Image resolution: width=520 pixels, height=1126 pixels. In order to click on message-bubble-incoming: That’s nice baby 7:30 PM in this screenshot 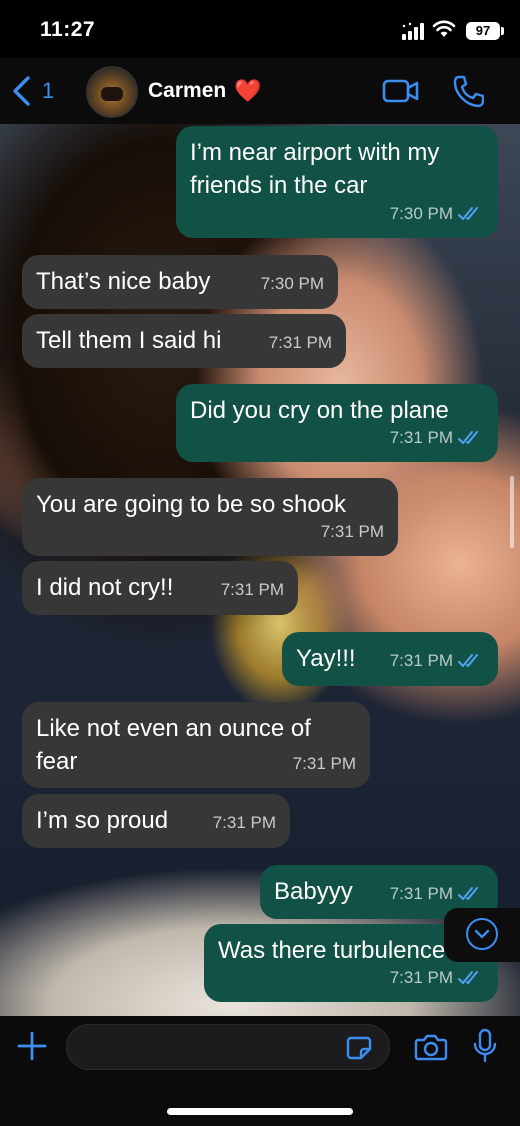, I will do `click(180, 282)`.